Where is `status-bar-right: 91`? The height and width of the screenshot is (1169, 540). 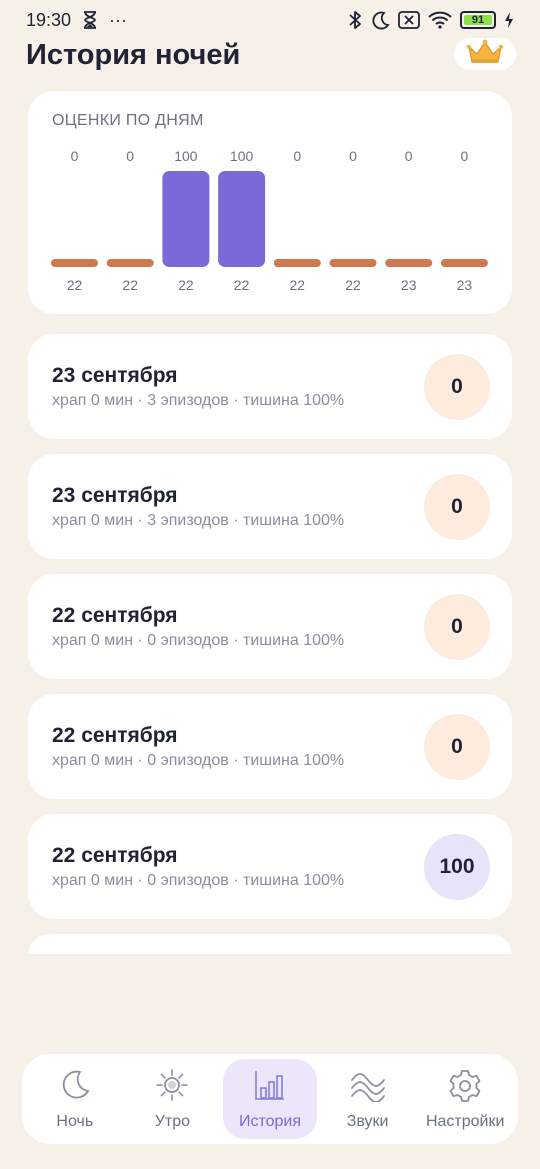 status-bar-right: 91 is located at coordinates (431, 20).